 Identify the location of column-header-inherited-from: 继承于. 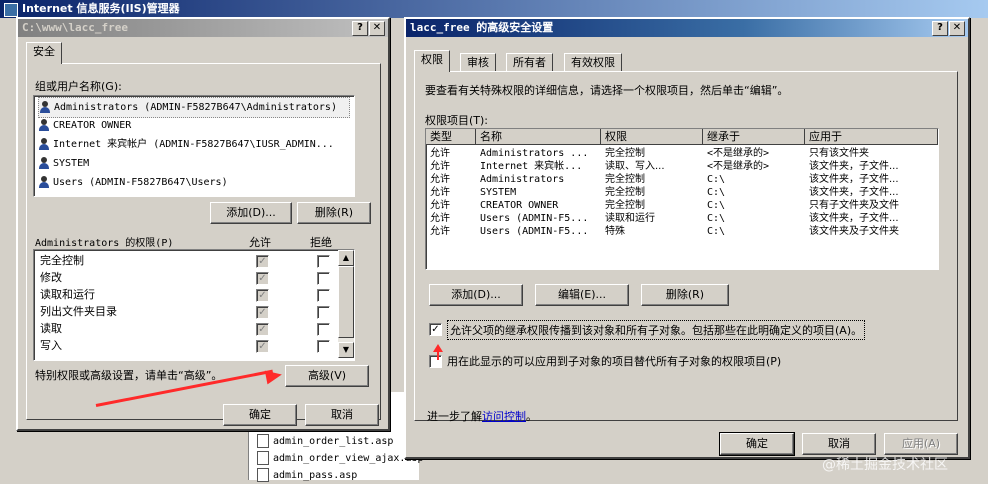
(754, 137).